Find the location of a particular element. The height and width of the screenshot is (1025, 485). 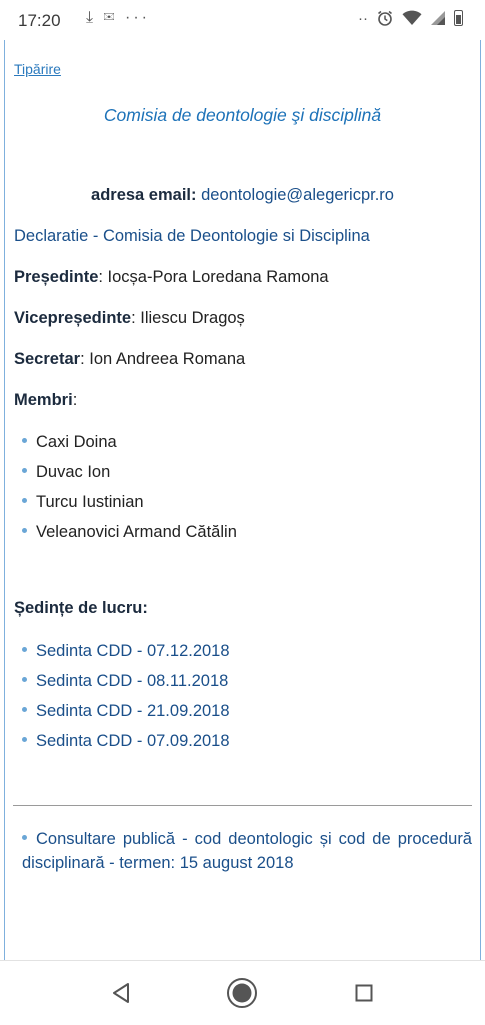

members-label: Membri is located at coordinates (43, 400).